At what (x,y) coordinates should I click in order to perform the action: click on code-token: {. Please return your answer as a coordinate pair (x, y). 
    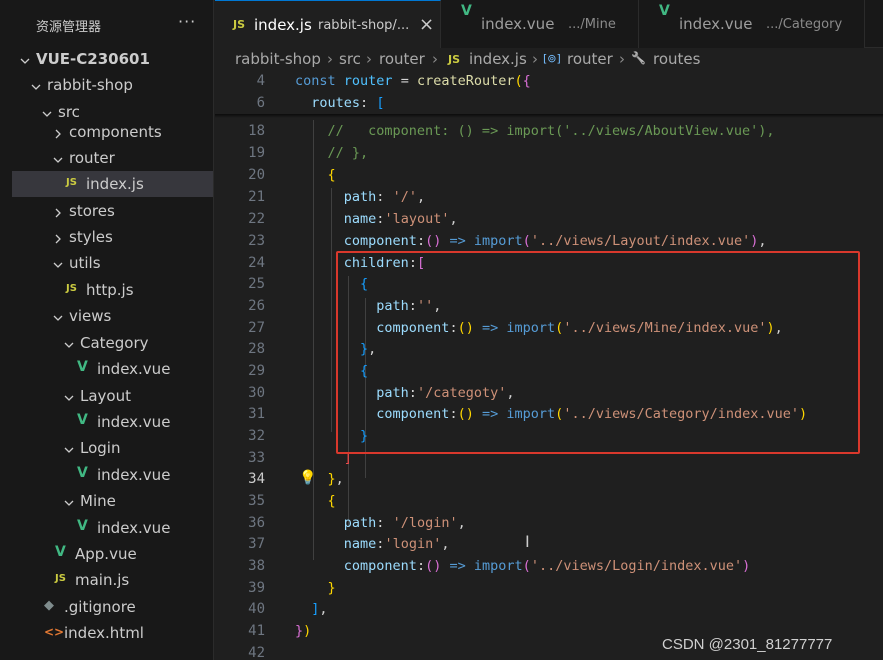
    Looking at the image, I should click on (331, 175).